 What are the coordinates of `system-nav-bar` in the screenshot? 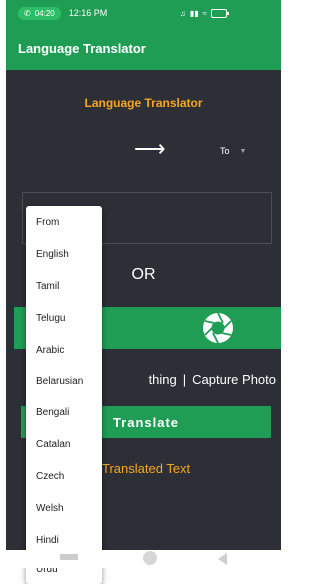 It's located at (143, 559).